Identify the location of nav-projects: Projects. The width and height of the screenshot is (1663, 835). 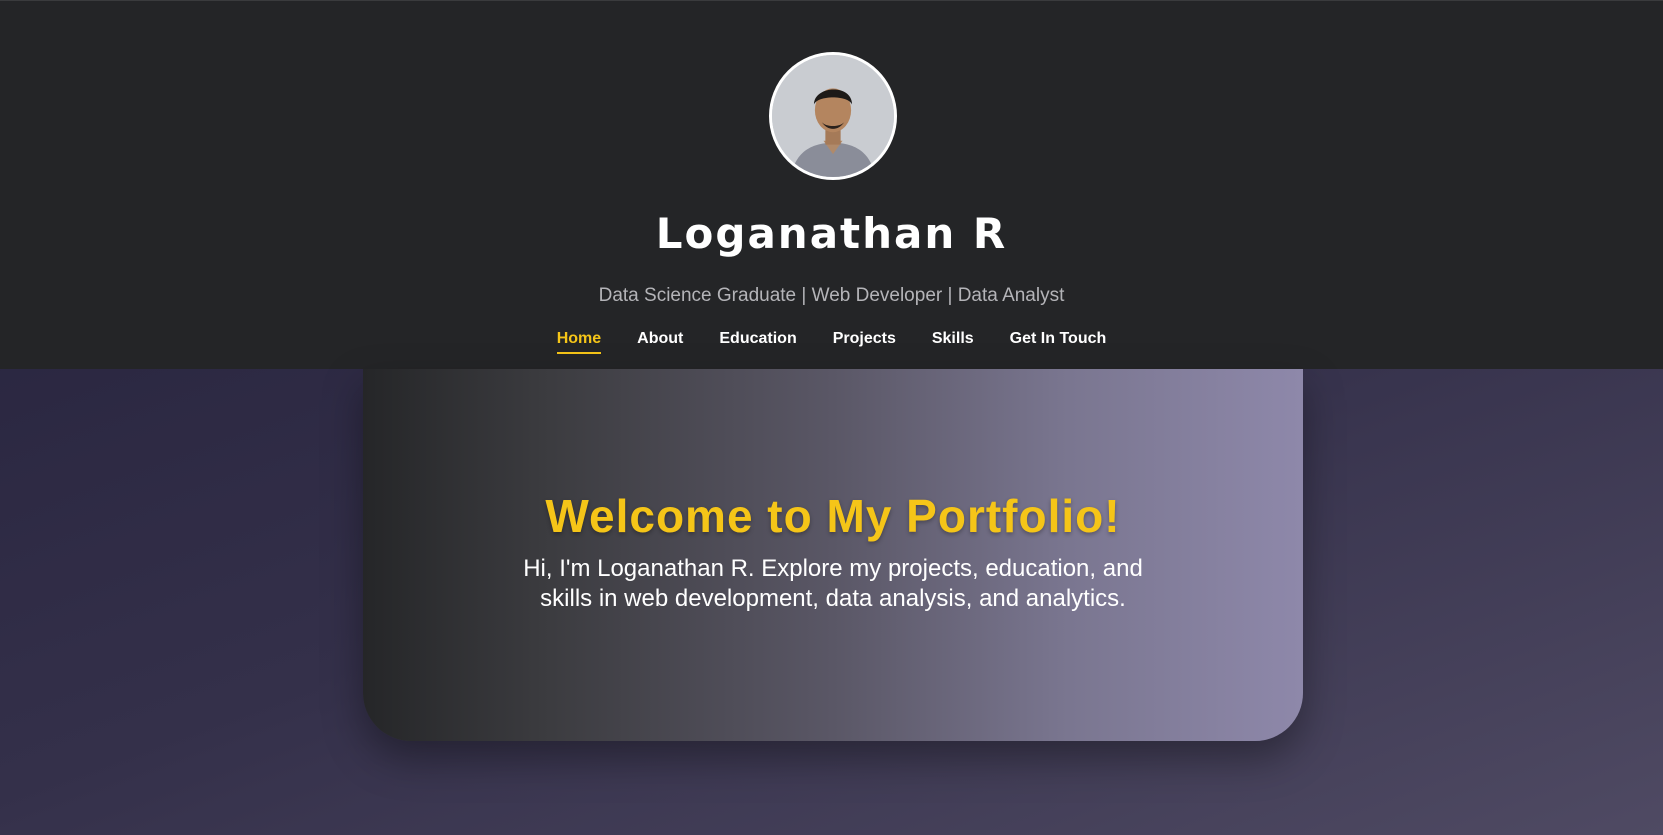
(864, 342).